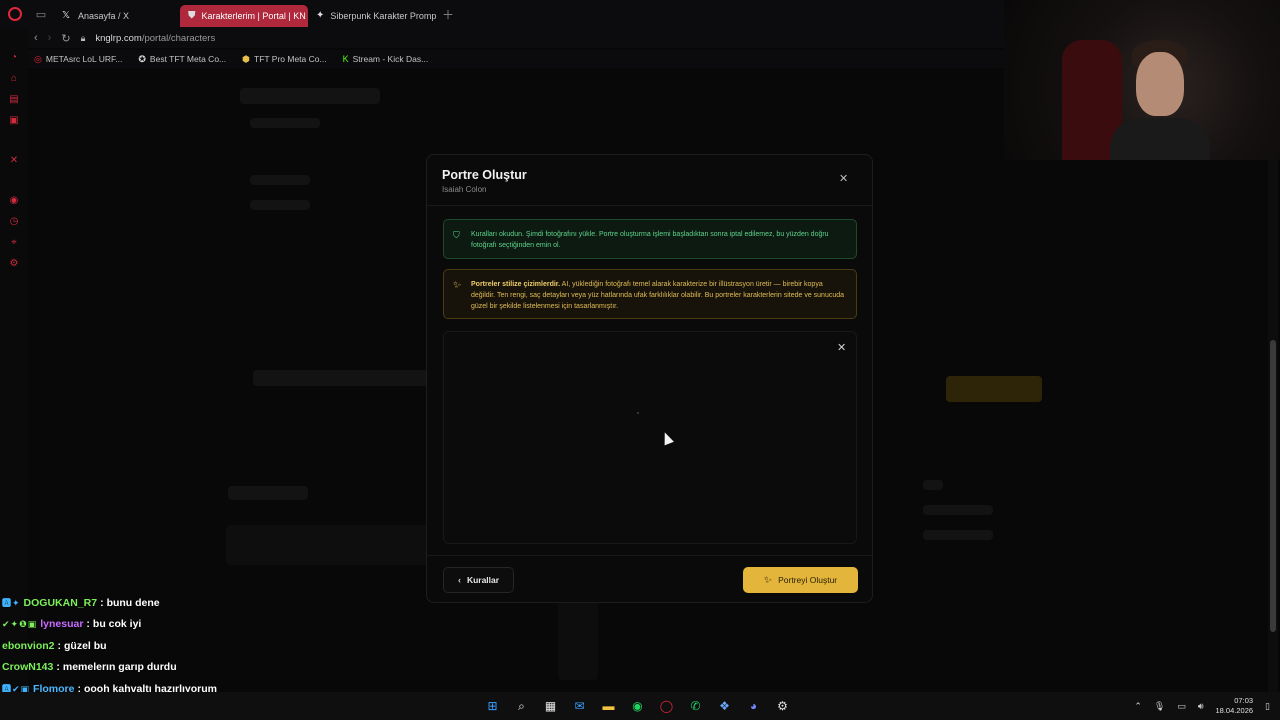 This screenshot has width=1280, height=720. I want to click on network-icon: ▭, so click(1181, 706).